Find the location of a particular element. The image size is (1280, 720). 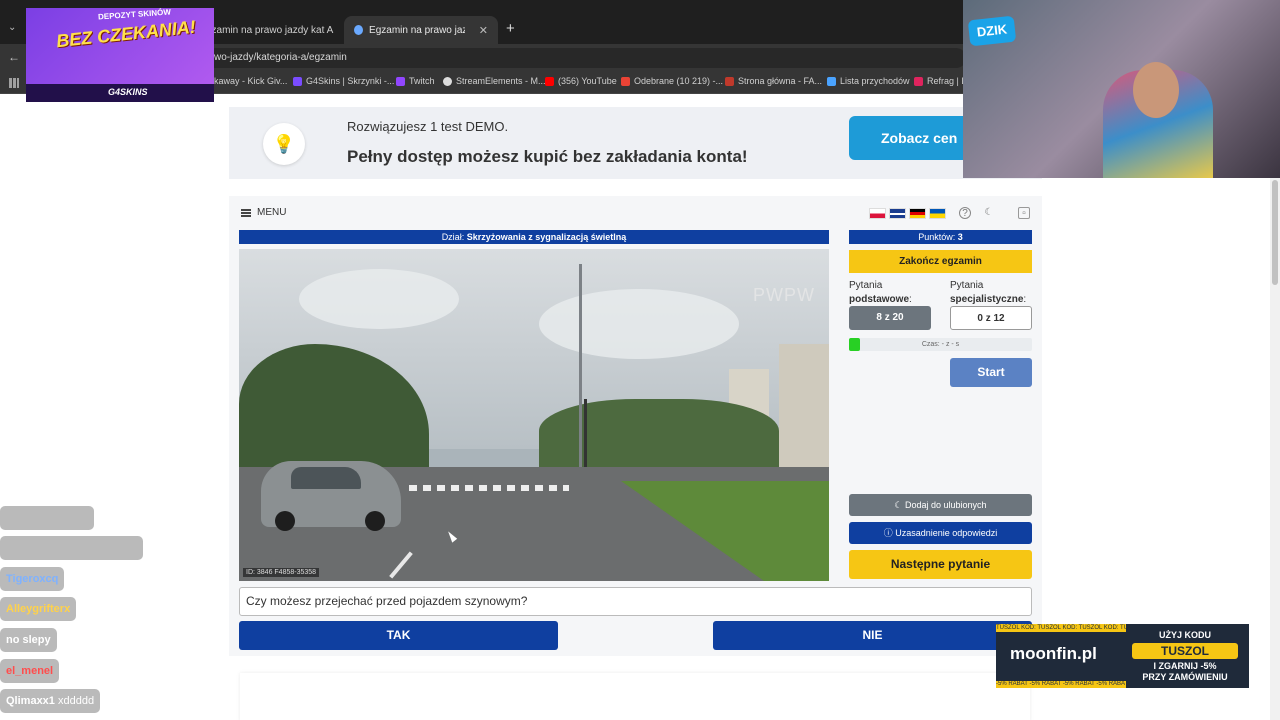

dzik-logo: DZIK is located at coordinates (992, 31).